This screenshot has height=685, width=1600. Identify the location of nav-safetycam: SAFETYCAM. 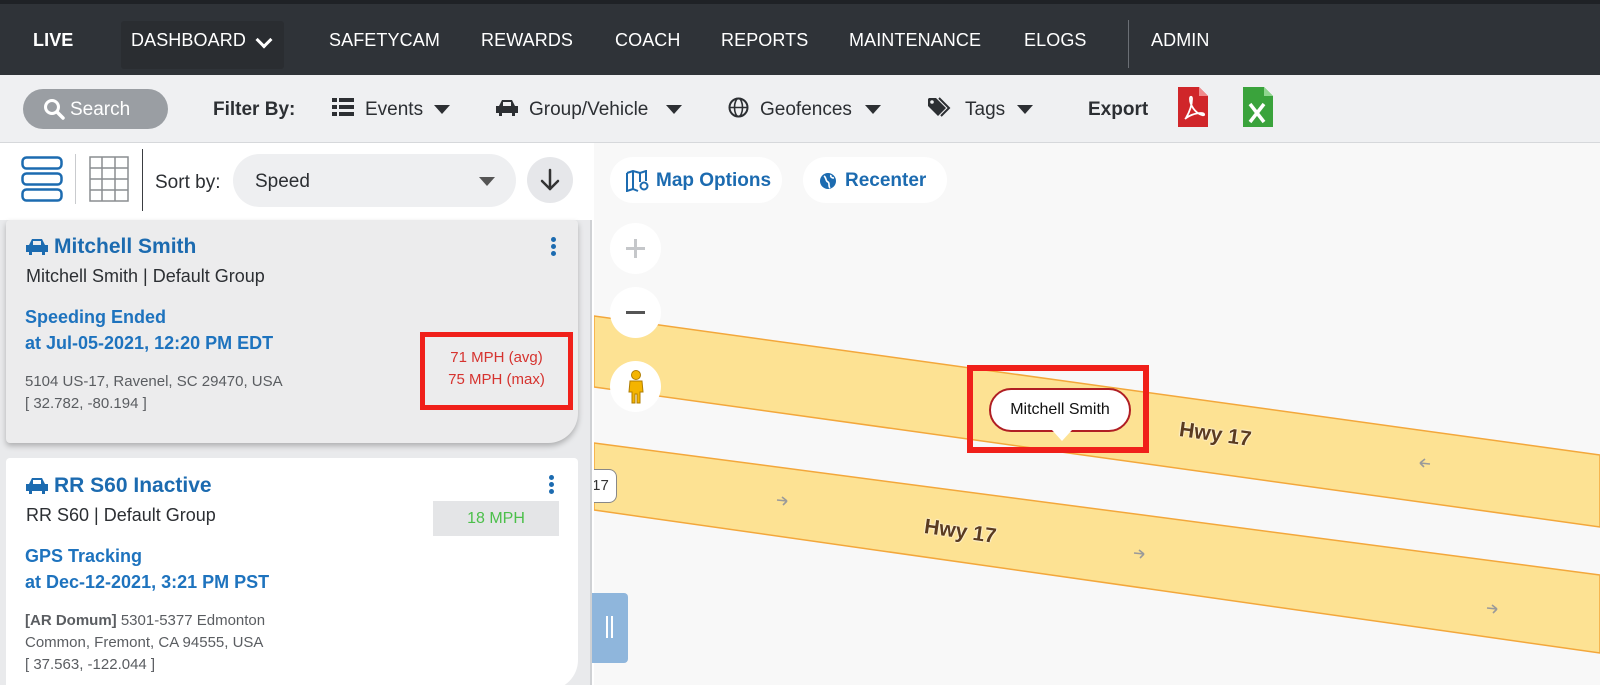
(384, 40).